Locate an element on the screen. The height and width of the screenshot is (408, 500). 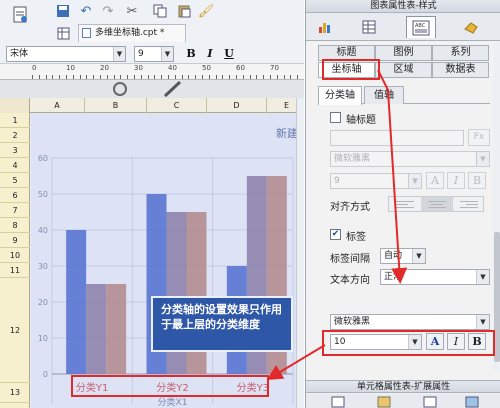
save-icon is located at coordinates (63, 11).